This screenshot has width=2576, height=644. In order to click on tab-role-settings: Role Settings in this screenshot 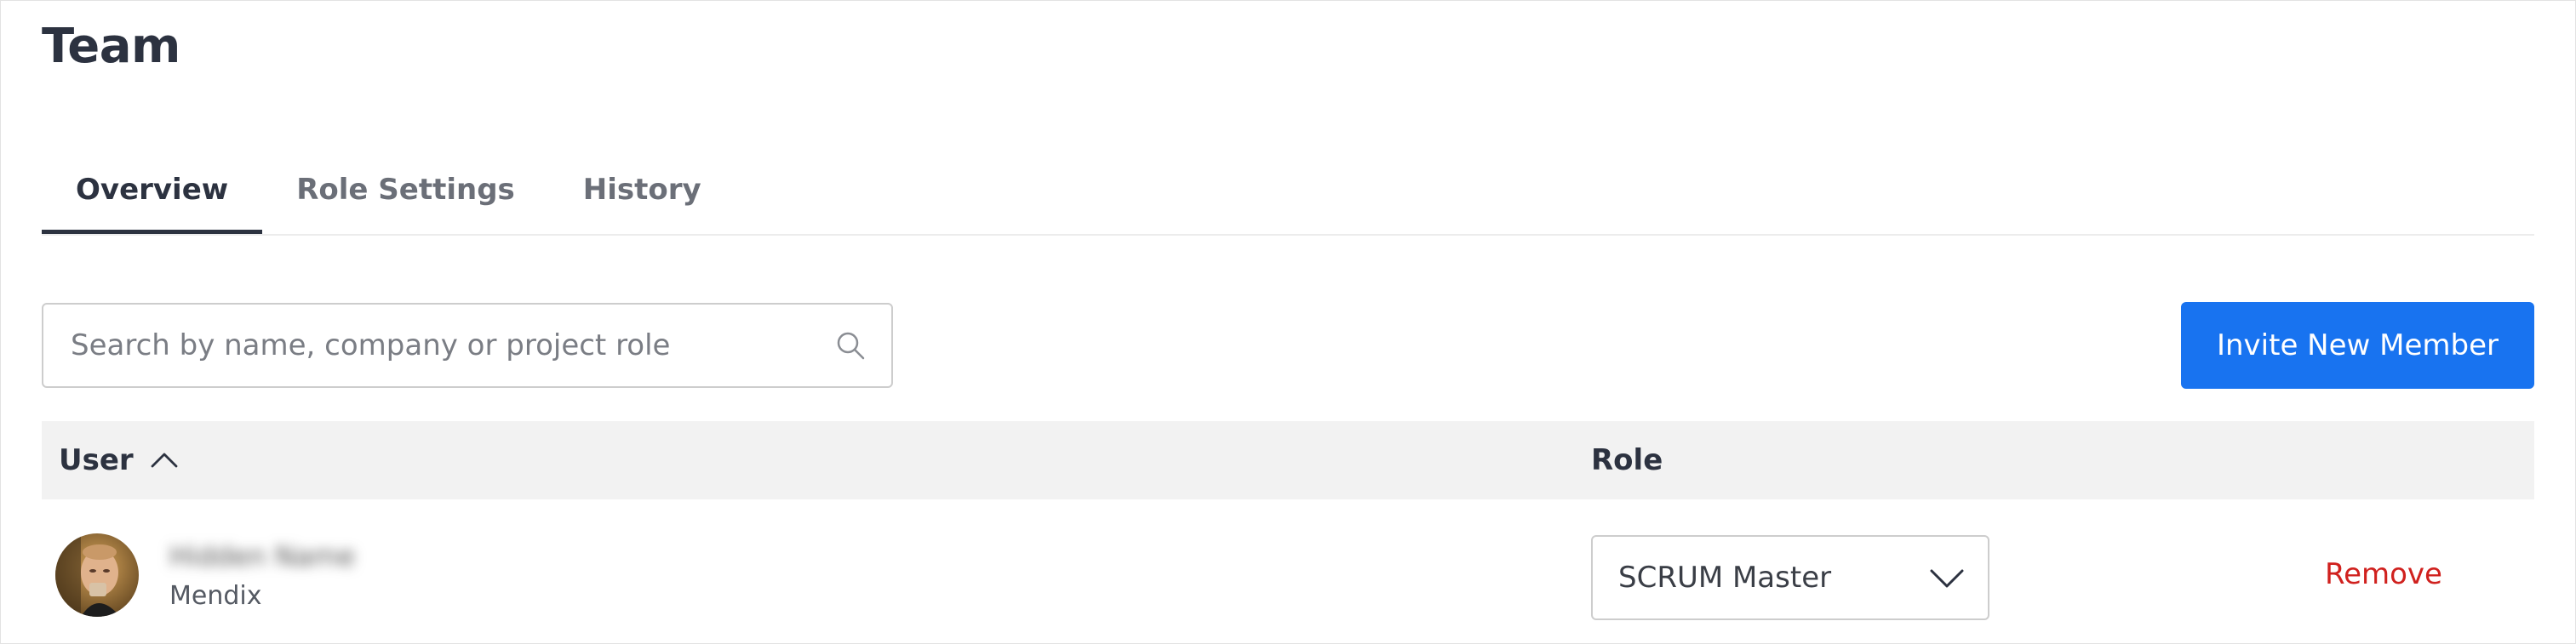, I will do `click(406, 190)`.